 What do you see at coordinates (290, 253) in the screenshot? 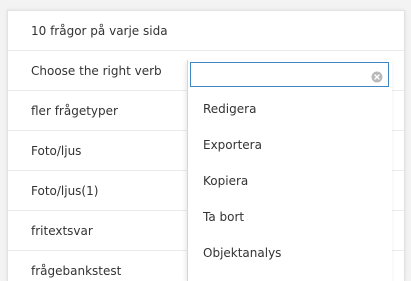
I see `menu-item-objektanalys: Objektanalys` at bounding box center [290, 253].